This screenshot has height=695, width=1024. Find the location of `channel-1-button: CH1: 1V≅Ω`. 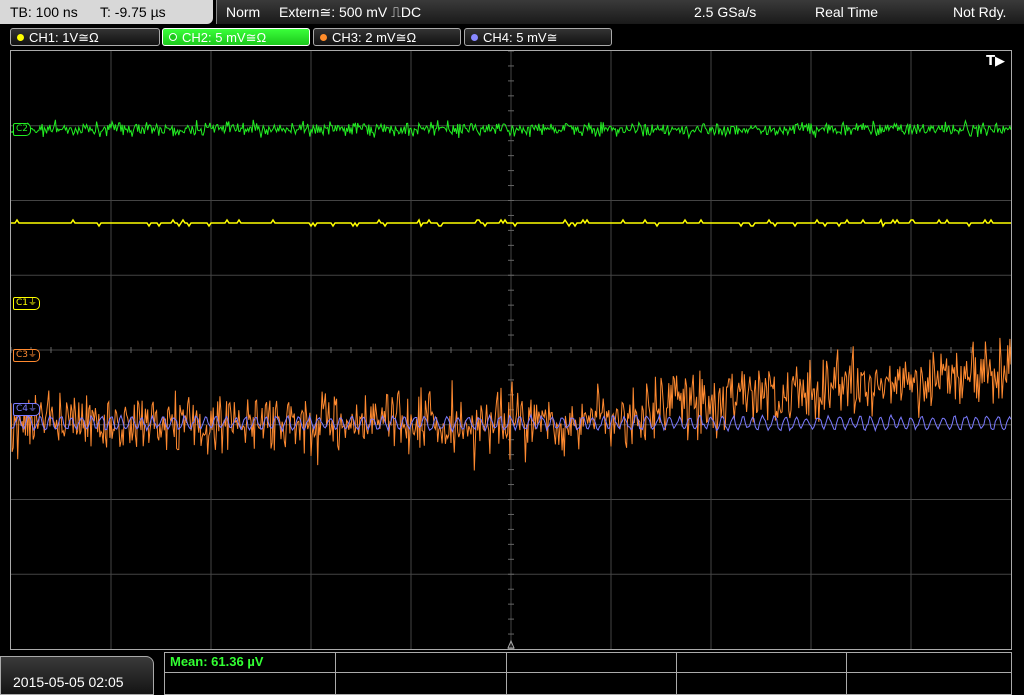

channel-1-button: CH1: 1V≅Ω is located at coordinates (85, 37).